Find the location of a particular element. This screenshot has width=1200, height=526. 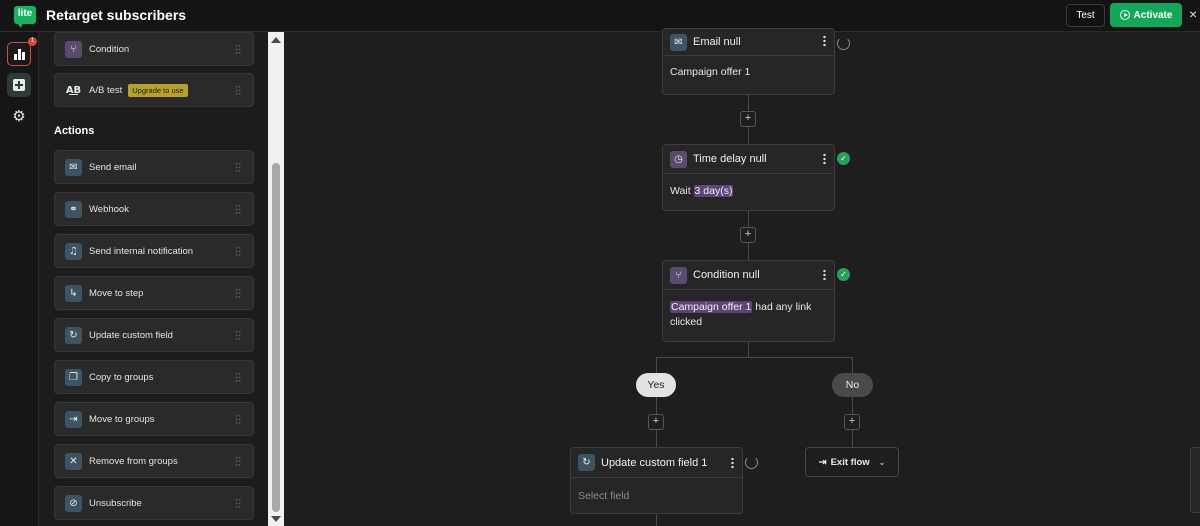

chevron-down-icon: ⌄ is located at coordinates (882, 462).